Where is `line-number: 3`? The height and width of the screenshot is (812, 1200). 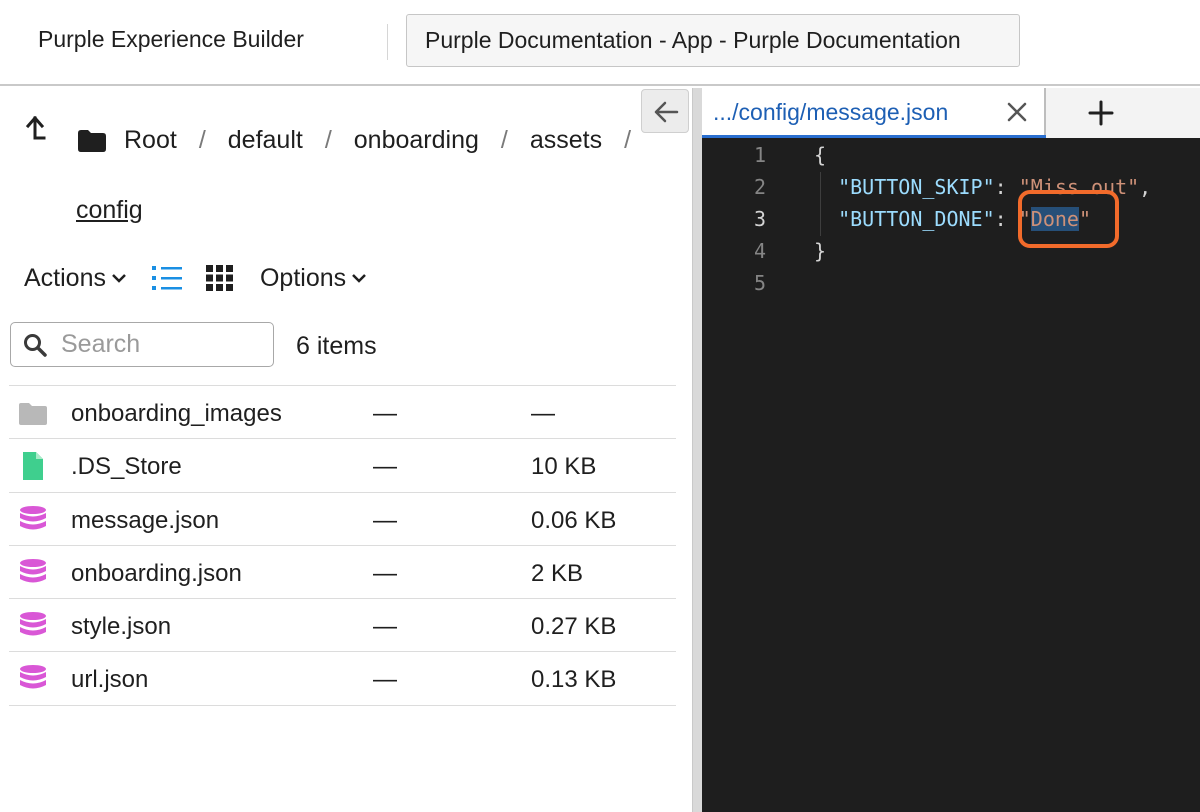 line-number: 3 is located at coordinates (759, 219).